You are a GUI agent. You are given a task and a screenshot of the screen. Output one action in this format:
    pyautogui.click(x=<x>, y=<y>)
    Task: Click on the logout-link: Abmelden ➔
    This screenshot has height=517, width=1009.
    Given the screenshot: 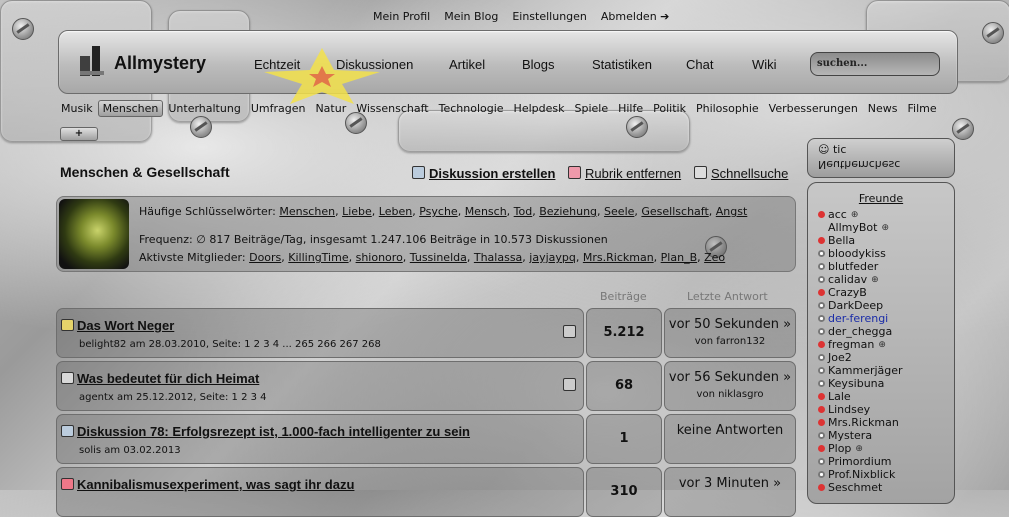 What is the action you would take?
    pyautogui.click(x=635, y=16)
    